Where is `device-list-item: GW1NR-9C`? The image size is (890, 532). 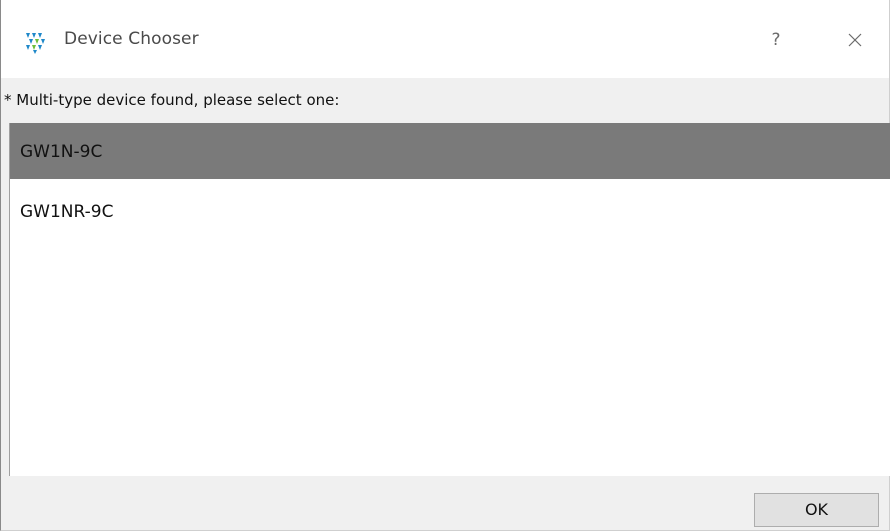 device-list-item: GW1NR-9C is located at coordinates (450, 211).